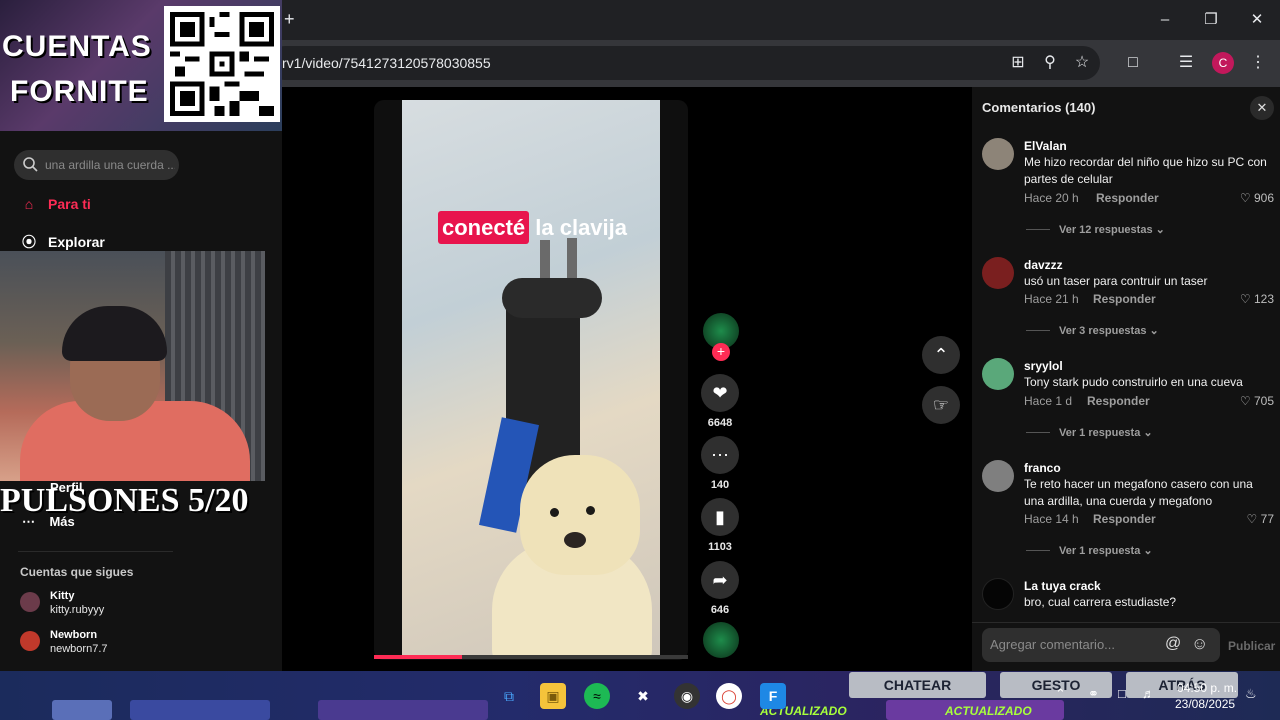 This screenshot has height=720, width=1280. Describe the element at coordinates (1251, 646) in the screenshot. I see `publish-button: Publicar` at that location.